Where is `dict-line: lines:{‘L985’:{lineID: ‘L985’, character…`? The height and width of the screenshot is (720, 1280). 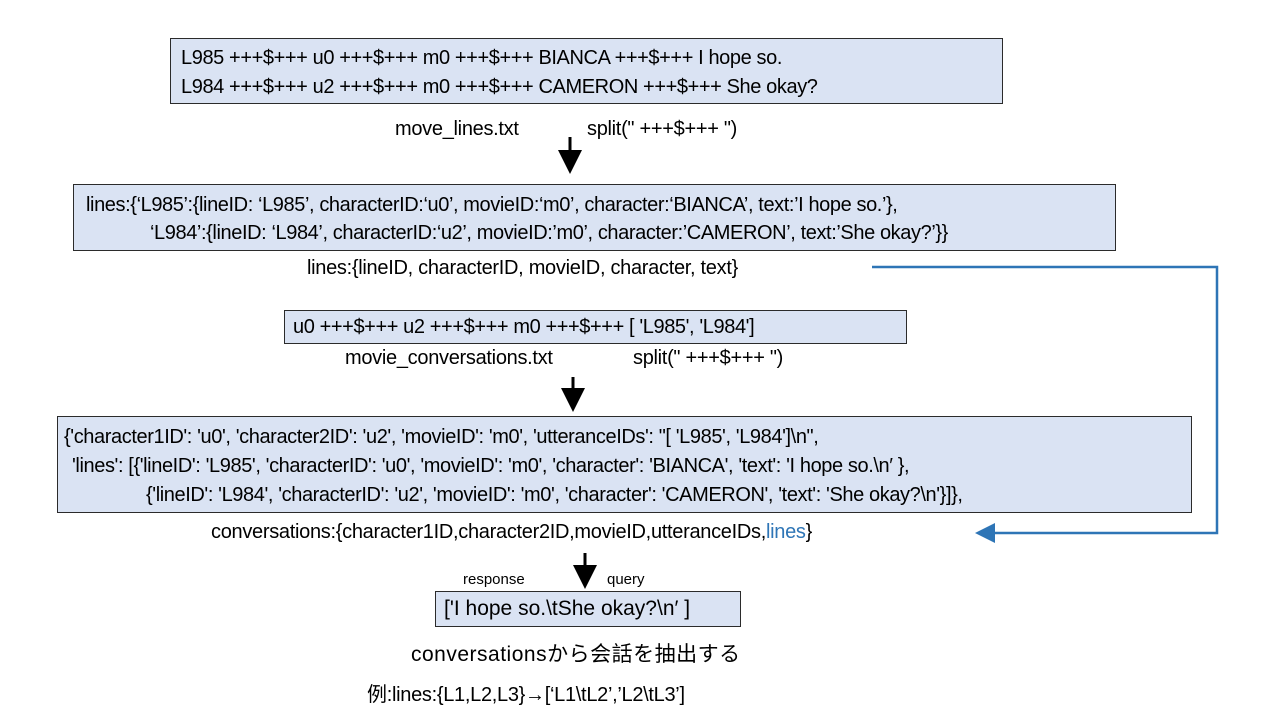
dict-line: lines:{‘L985’:{lineID: ‘L985’, character… is located at coordinates (492, 205).